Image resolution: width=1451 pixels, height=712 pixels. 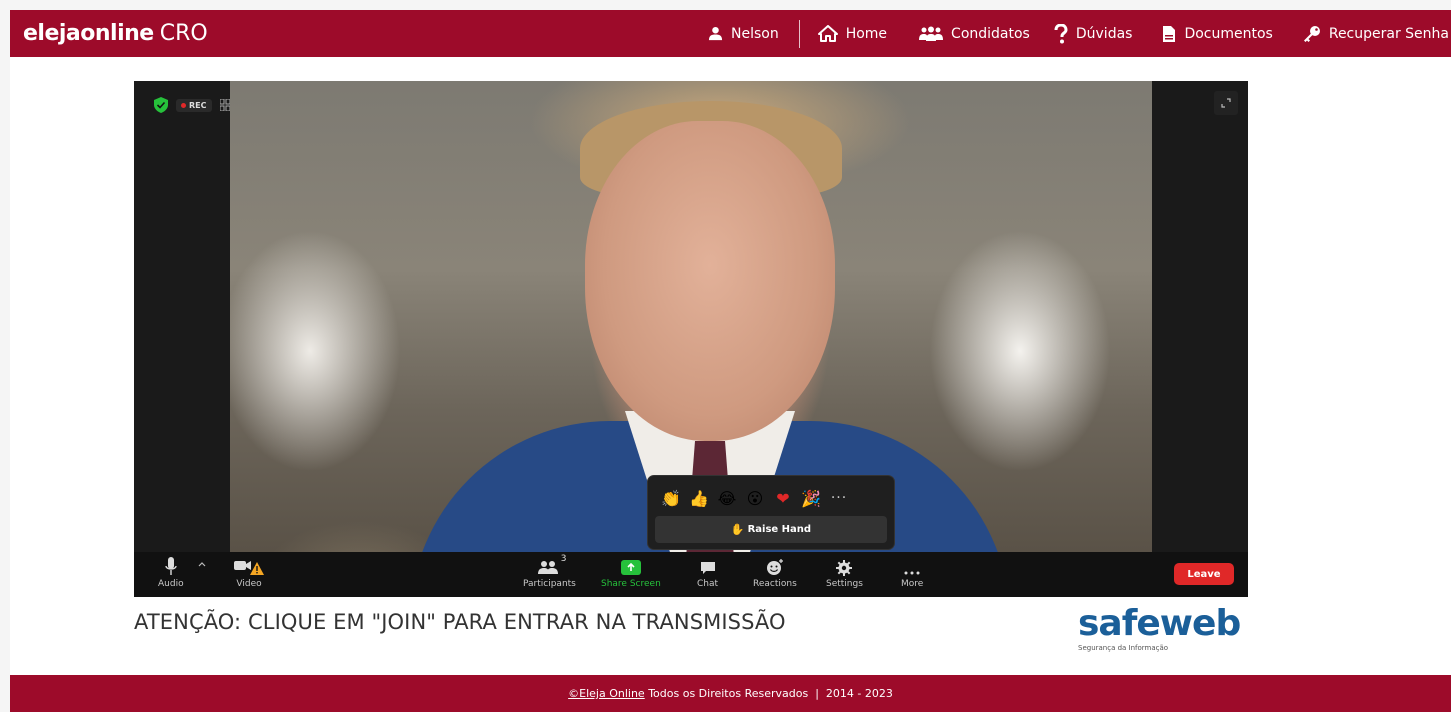 I want to click on audio-button: Audio, so click(x=171, y=572).